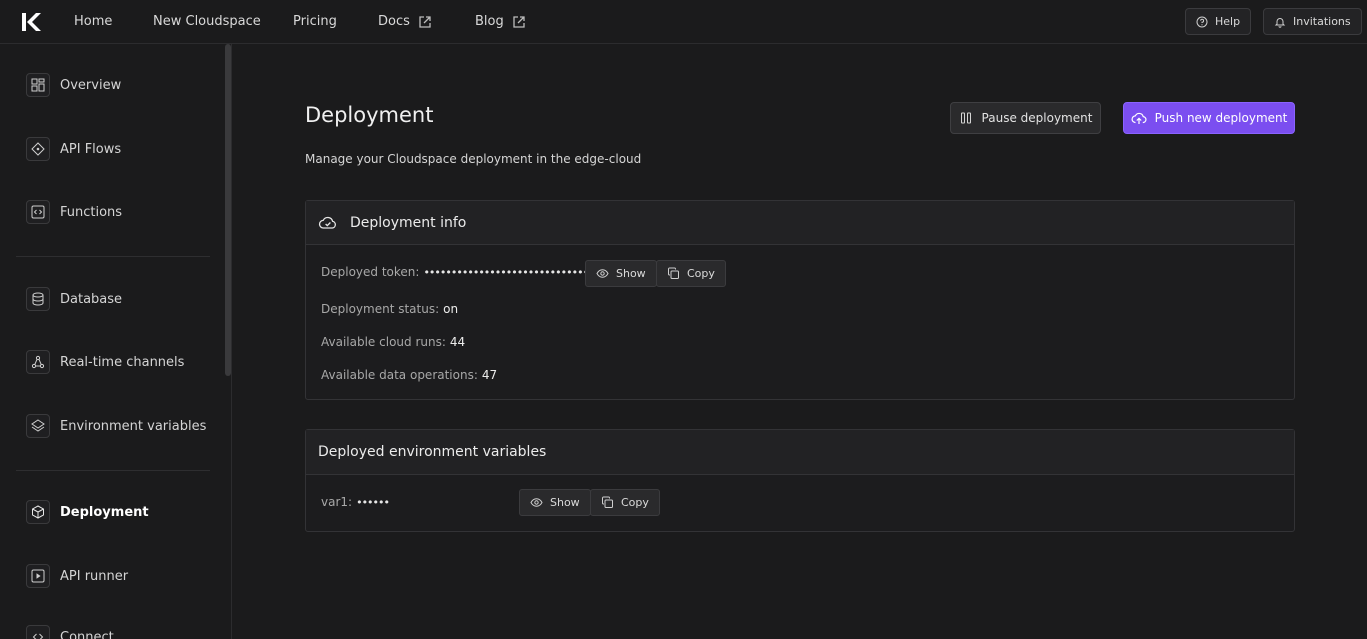 This screenshot has height=639, width=1367. I want to click on nav-docs: Docs, so click(405, 21).